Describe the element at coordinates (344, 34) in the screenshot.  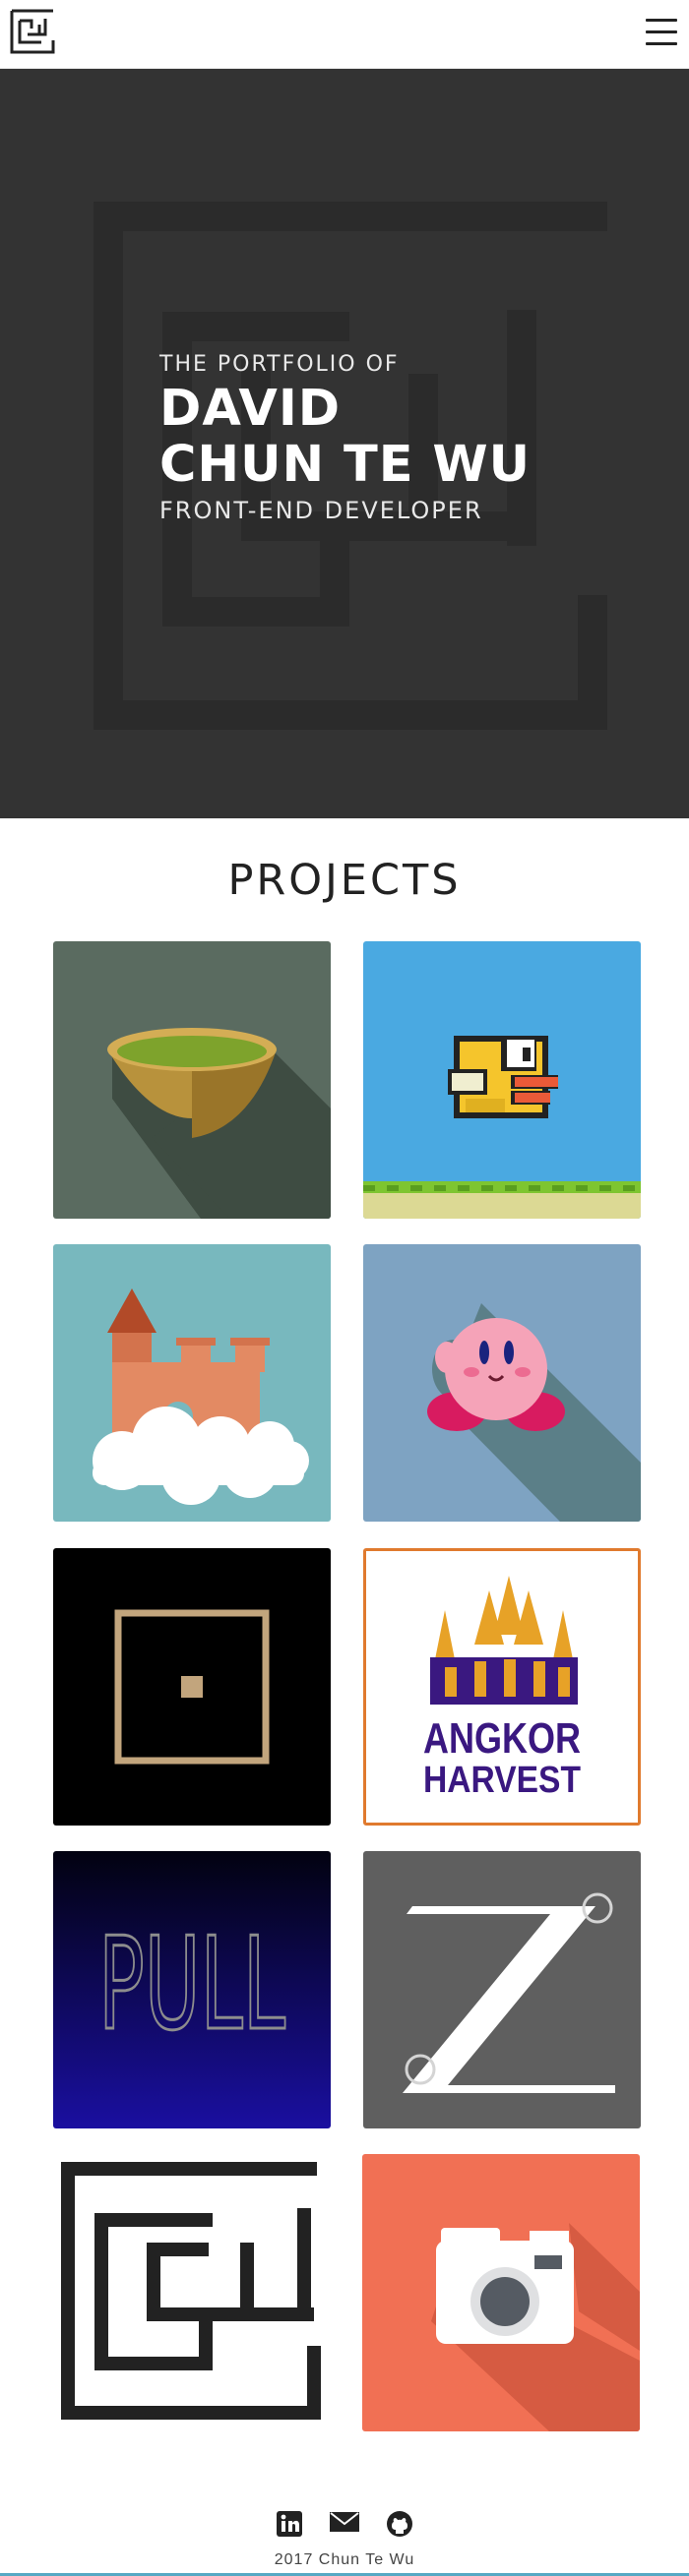
I see `top-navbar` at that location.